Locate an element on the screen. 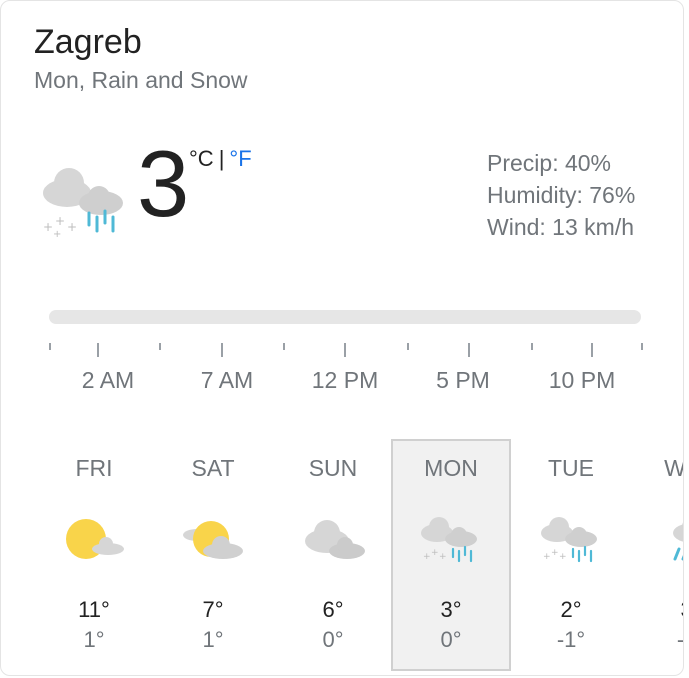 The image size is (689, 678). rain-icon is located at coordinates (678, 541).